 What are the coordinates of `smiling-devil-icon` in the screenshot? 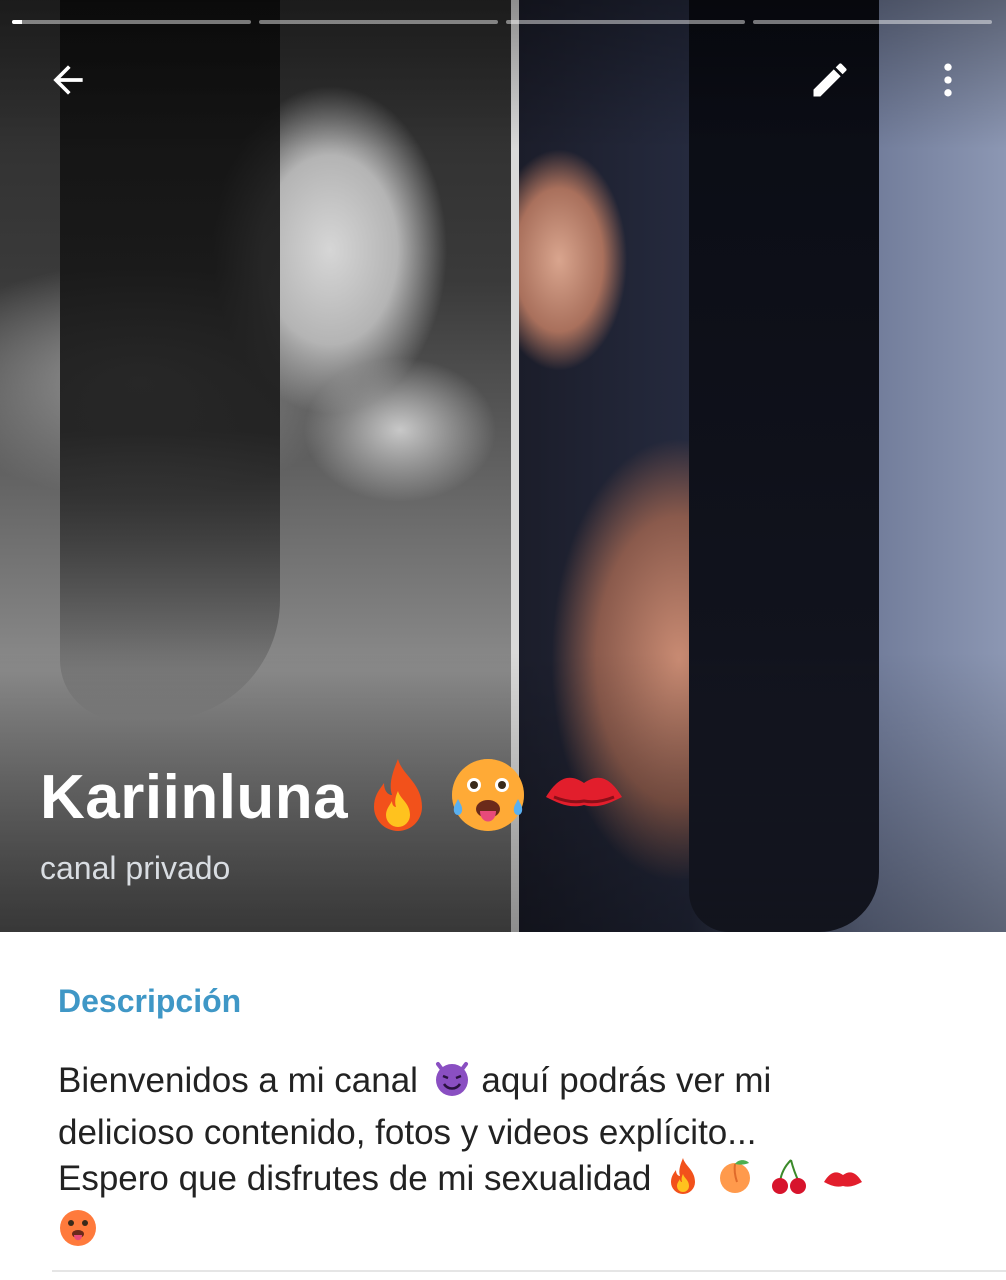 It's located at (452, 1084).